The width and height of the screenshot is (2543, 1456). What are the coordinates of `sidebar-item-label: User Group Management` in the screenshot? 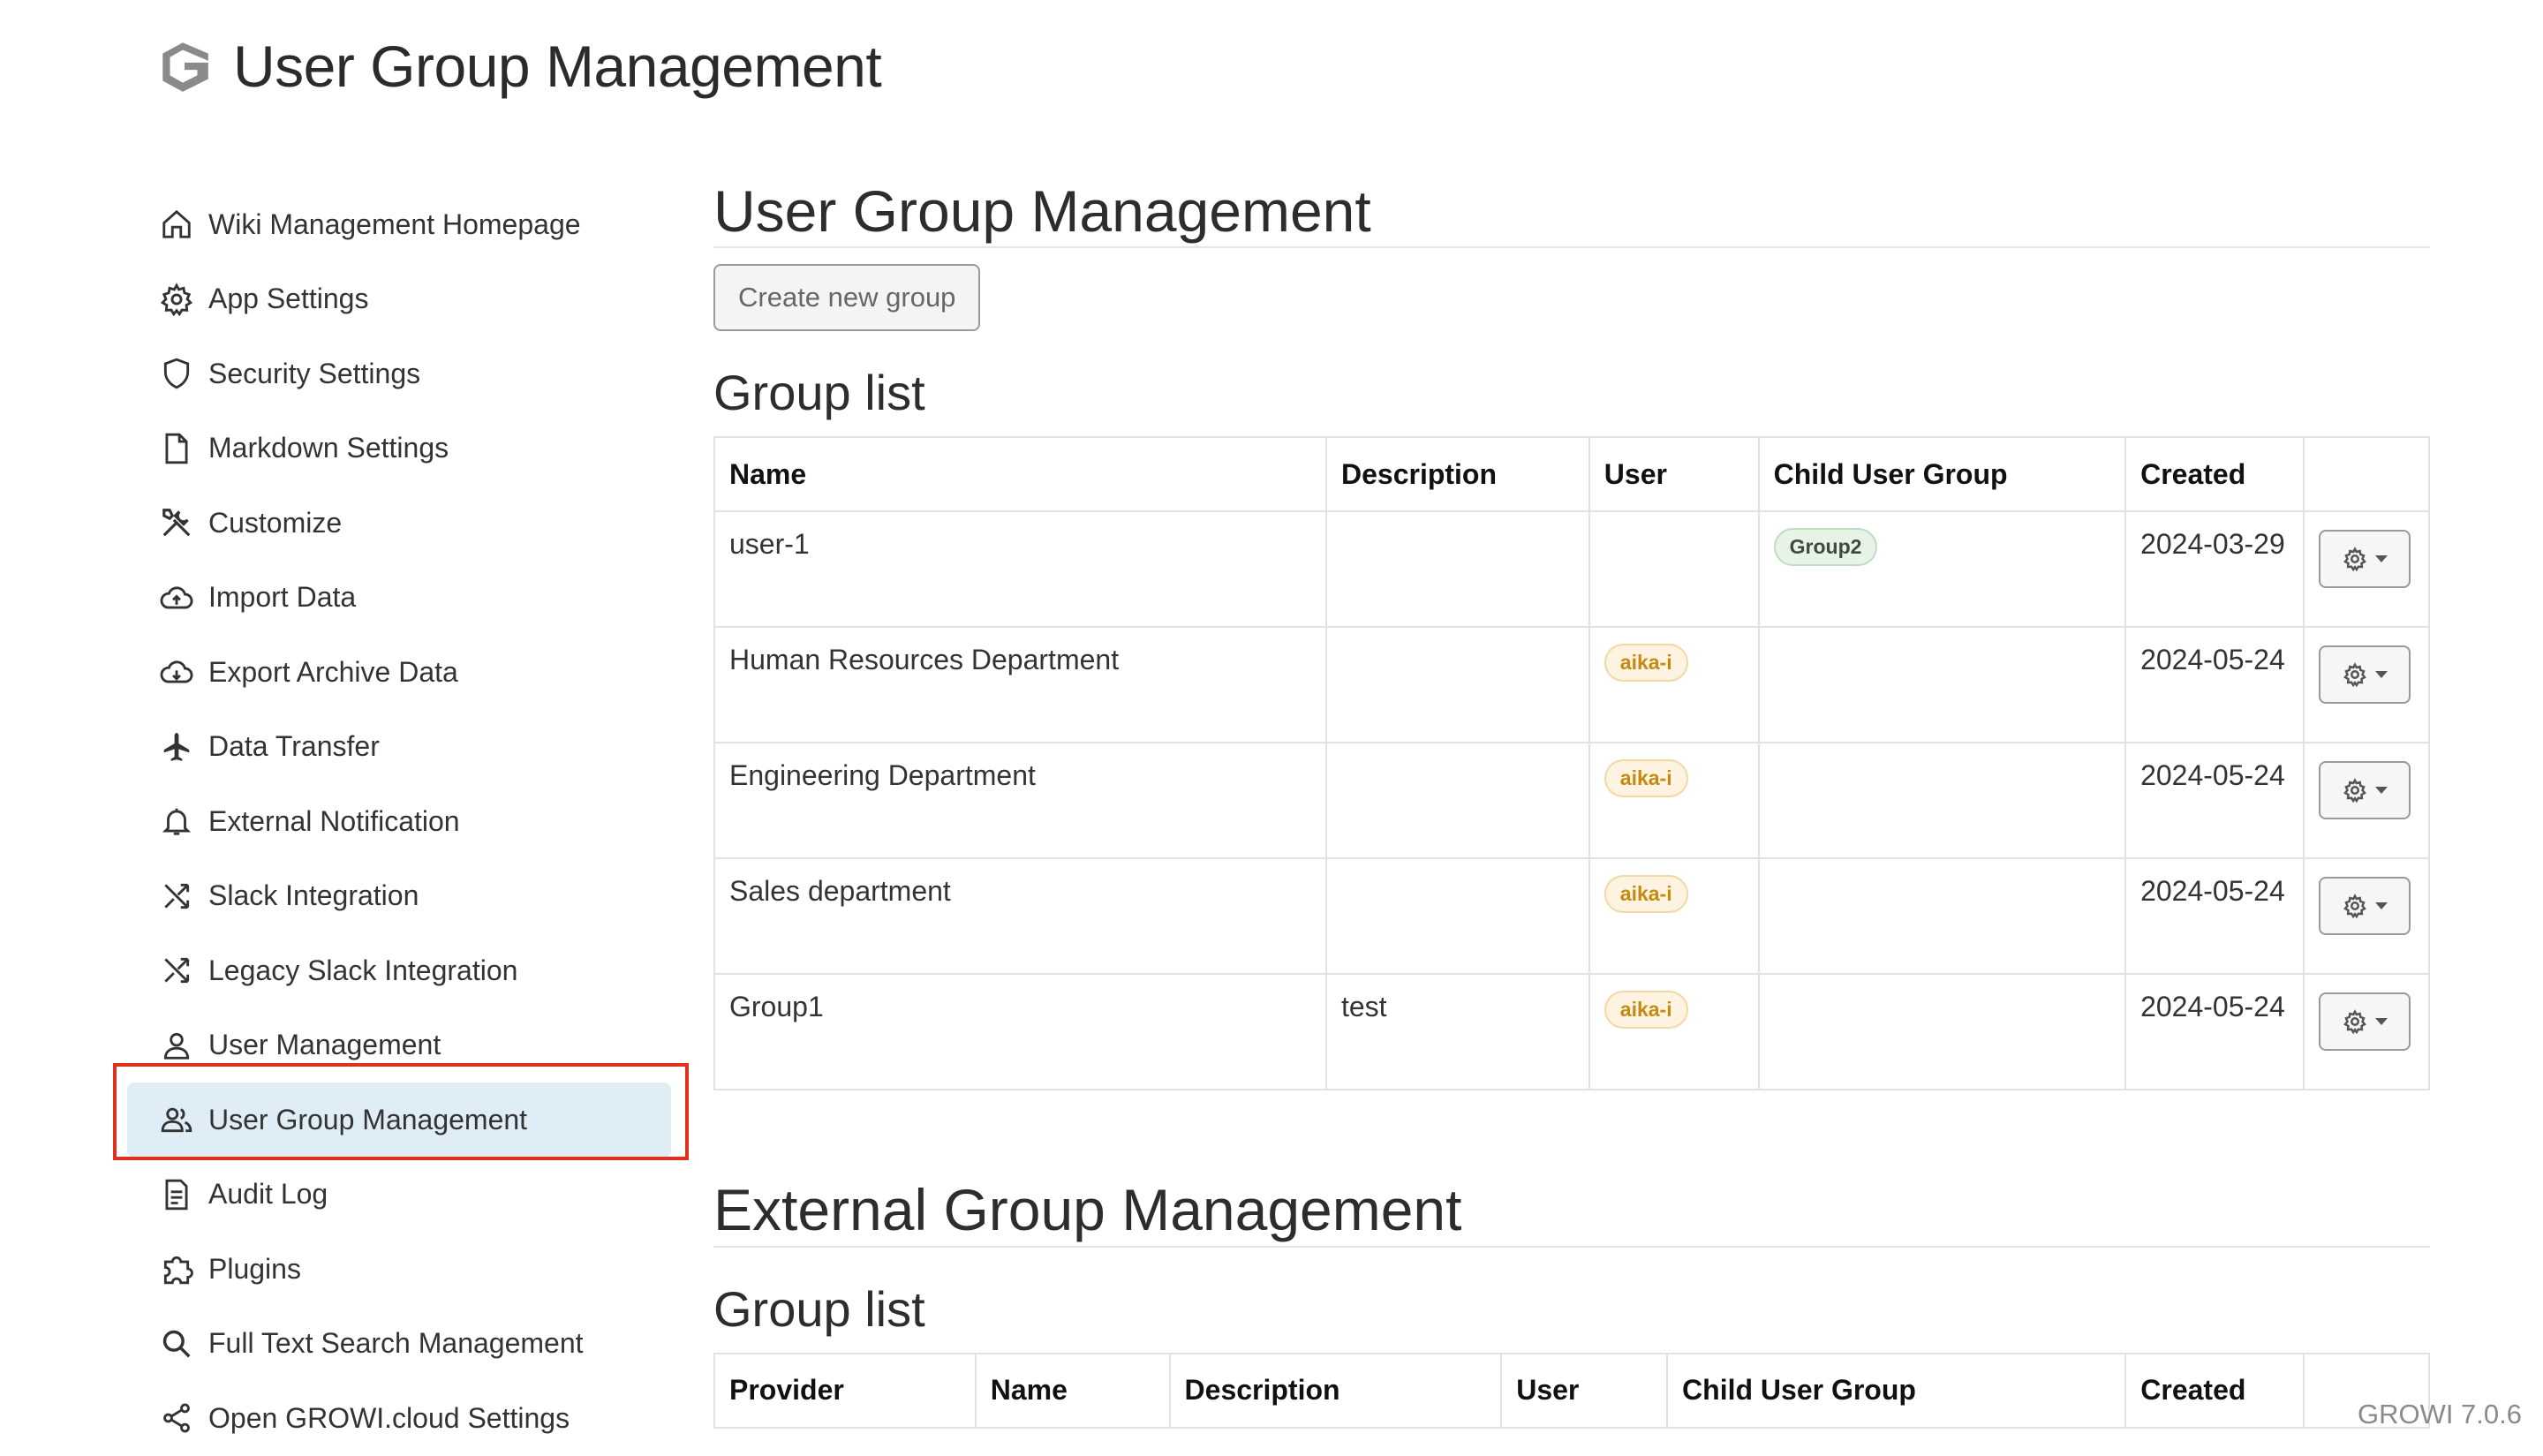 It's located at (368, 1119).